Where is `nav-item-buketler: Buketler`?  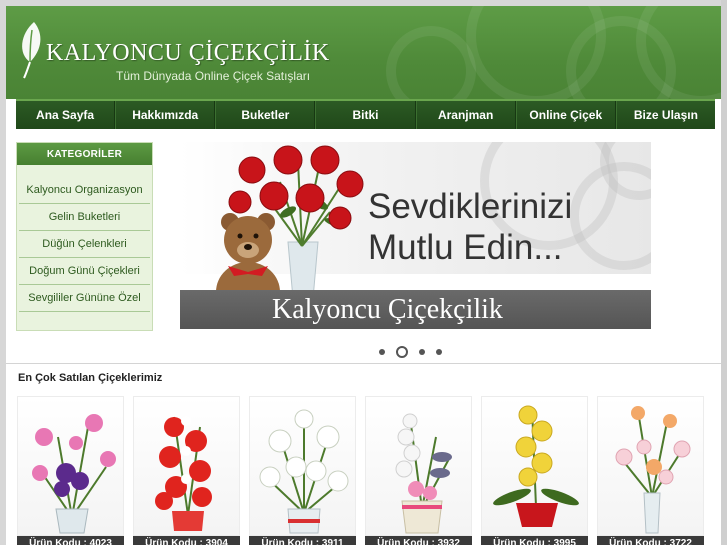
nav-item-buketler: Buketler is located at coordinates (265, 115).